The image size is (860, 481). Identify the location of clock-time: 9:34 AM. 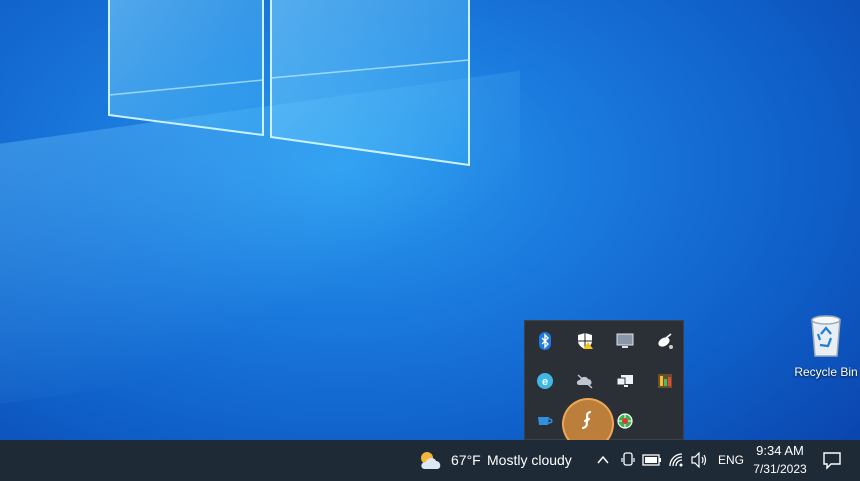
(780, 450).